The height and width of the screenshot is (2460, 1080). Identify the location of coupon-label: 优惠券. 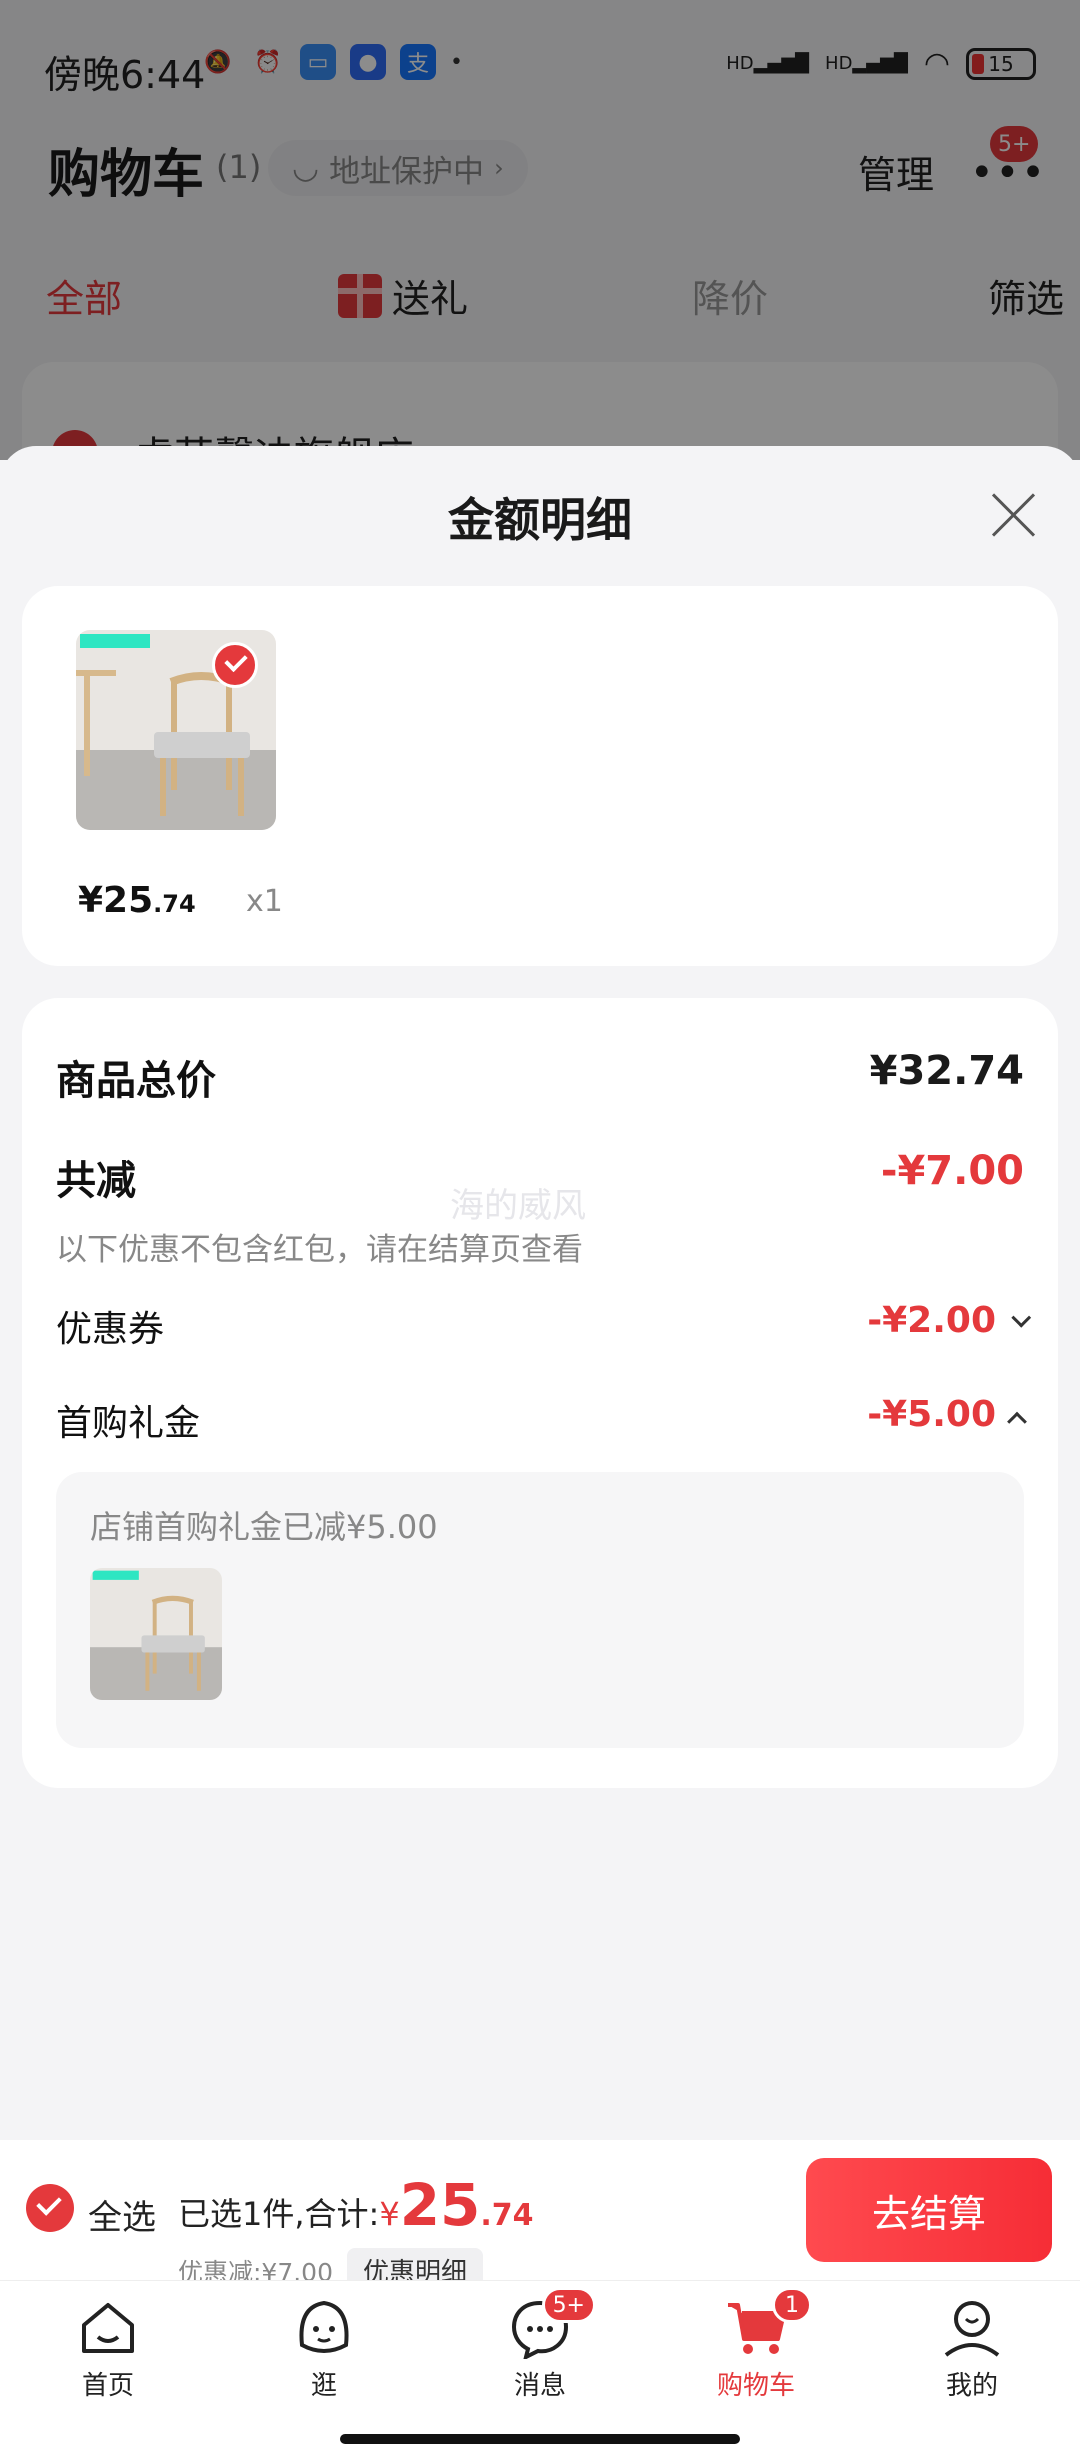
(110, 1329).